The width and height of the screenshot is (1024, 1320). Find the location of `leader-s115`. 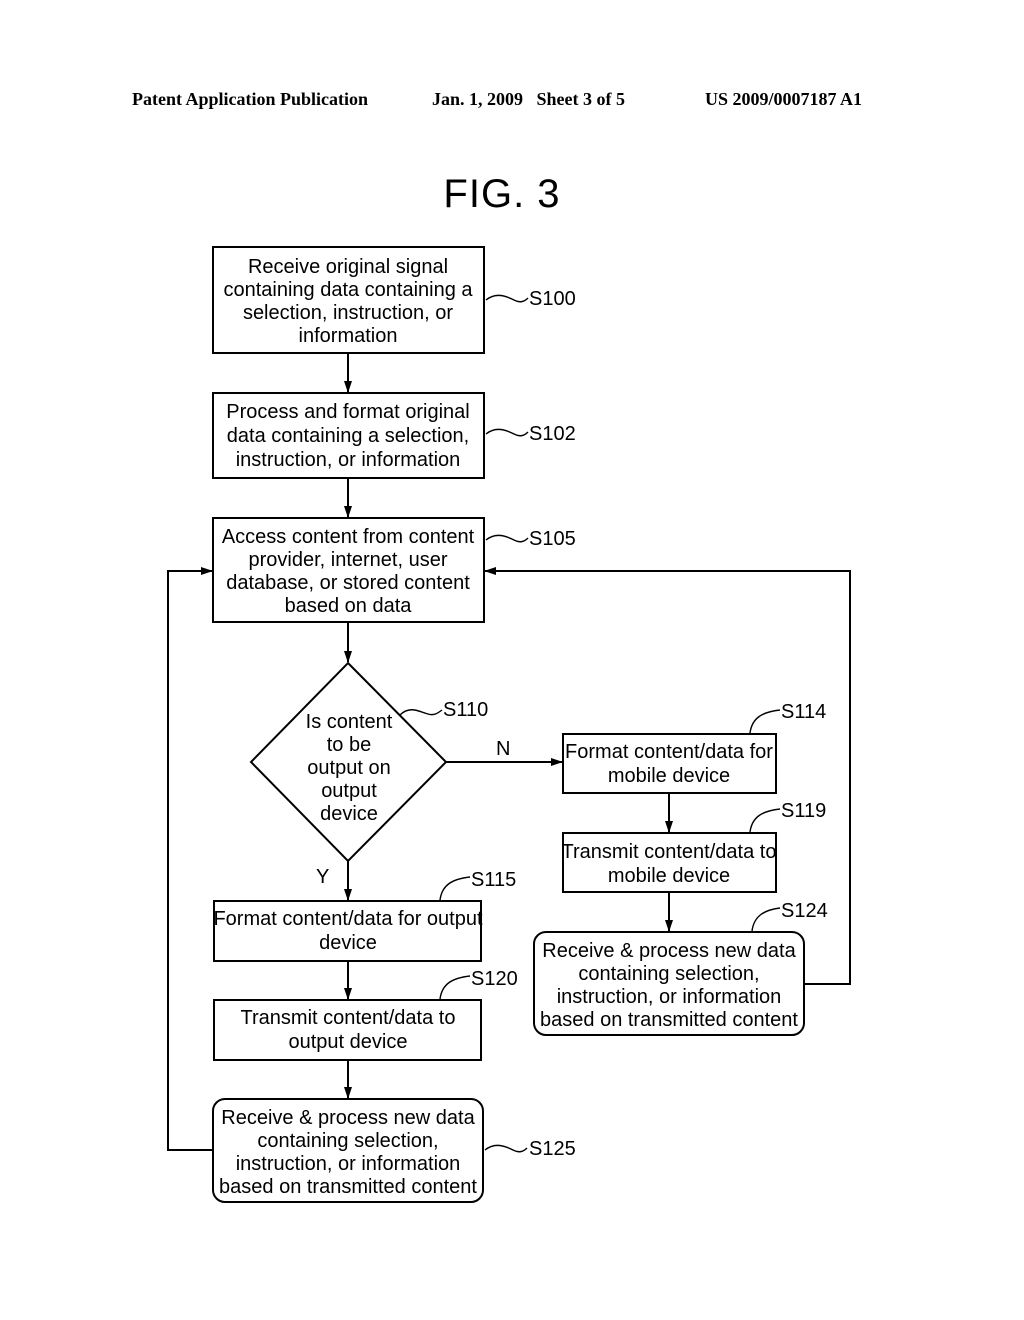

leader-s115 is located at coordinates (455, 888).